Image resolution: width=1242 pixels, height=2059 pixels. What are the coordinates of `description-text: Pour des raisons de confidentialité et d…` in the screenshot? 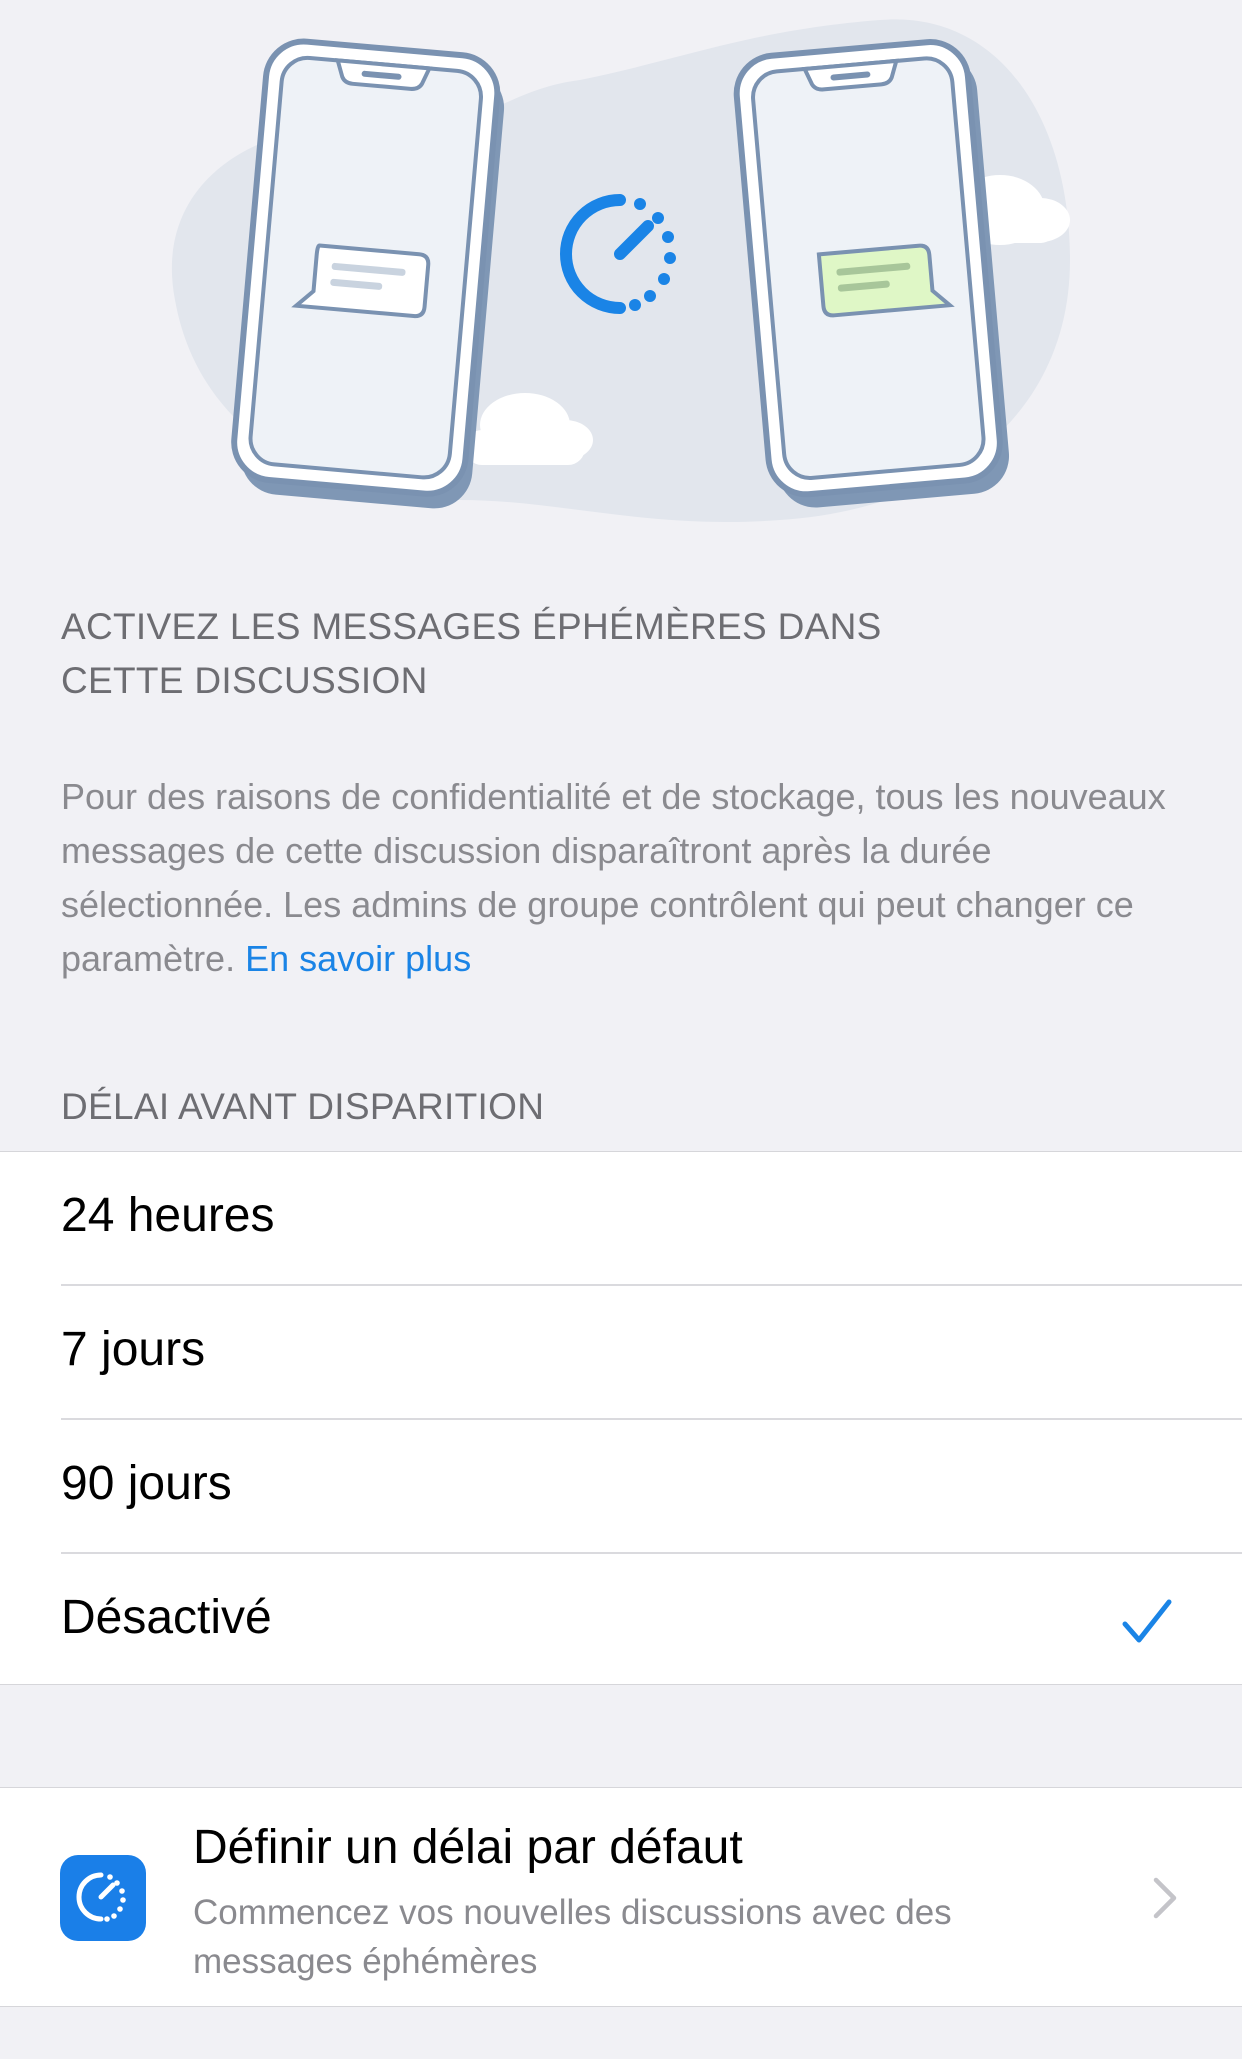 It's located at (613, 877).